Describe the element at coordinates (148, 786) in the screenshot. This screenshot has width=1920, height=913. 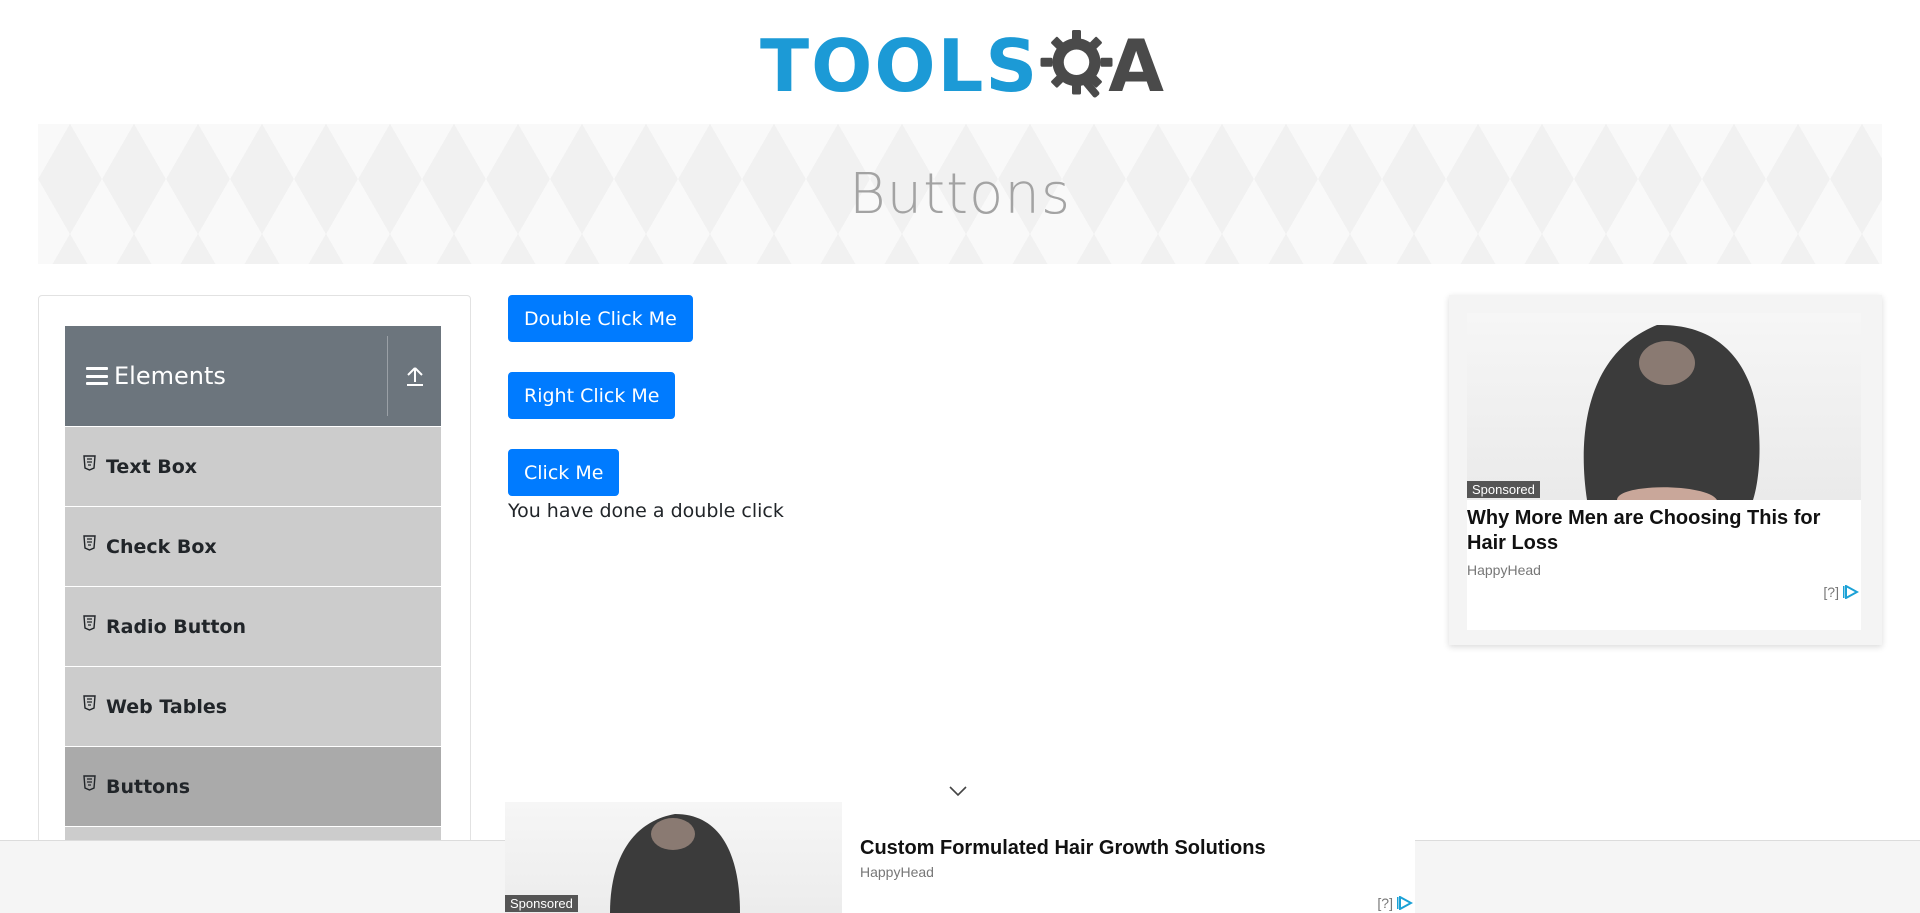
I see `sidebar-item-label: Buttons` at that location.